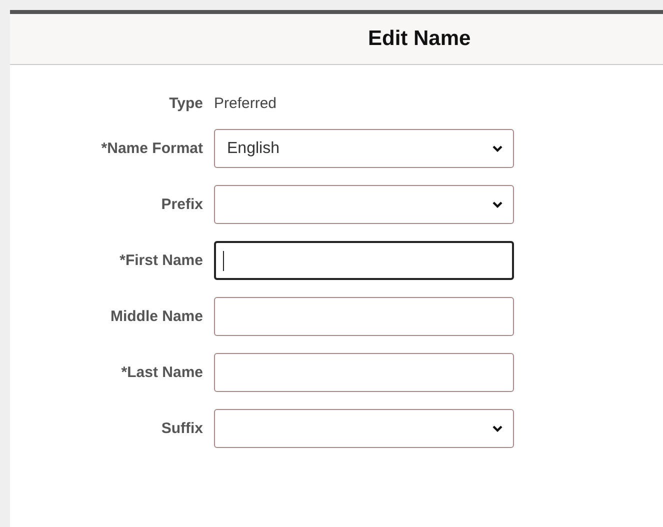 Image resolution: width=663 pixels, height=527 pixels. Describe the element at coordinates (246, 103) in the screenshot. I see `field-value: Preferred` at that location.